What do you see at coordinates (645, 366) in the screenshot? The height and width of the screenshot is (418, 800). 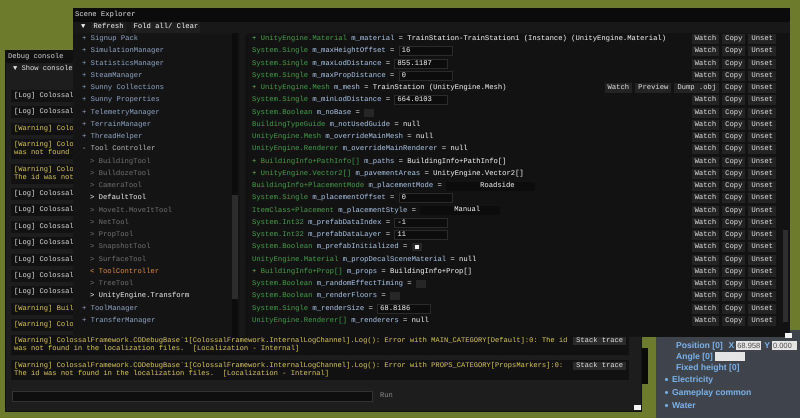 I see `scrollbar` at bounding box center [645, 366].